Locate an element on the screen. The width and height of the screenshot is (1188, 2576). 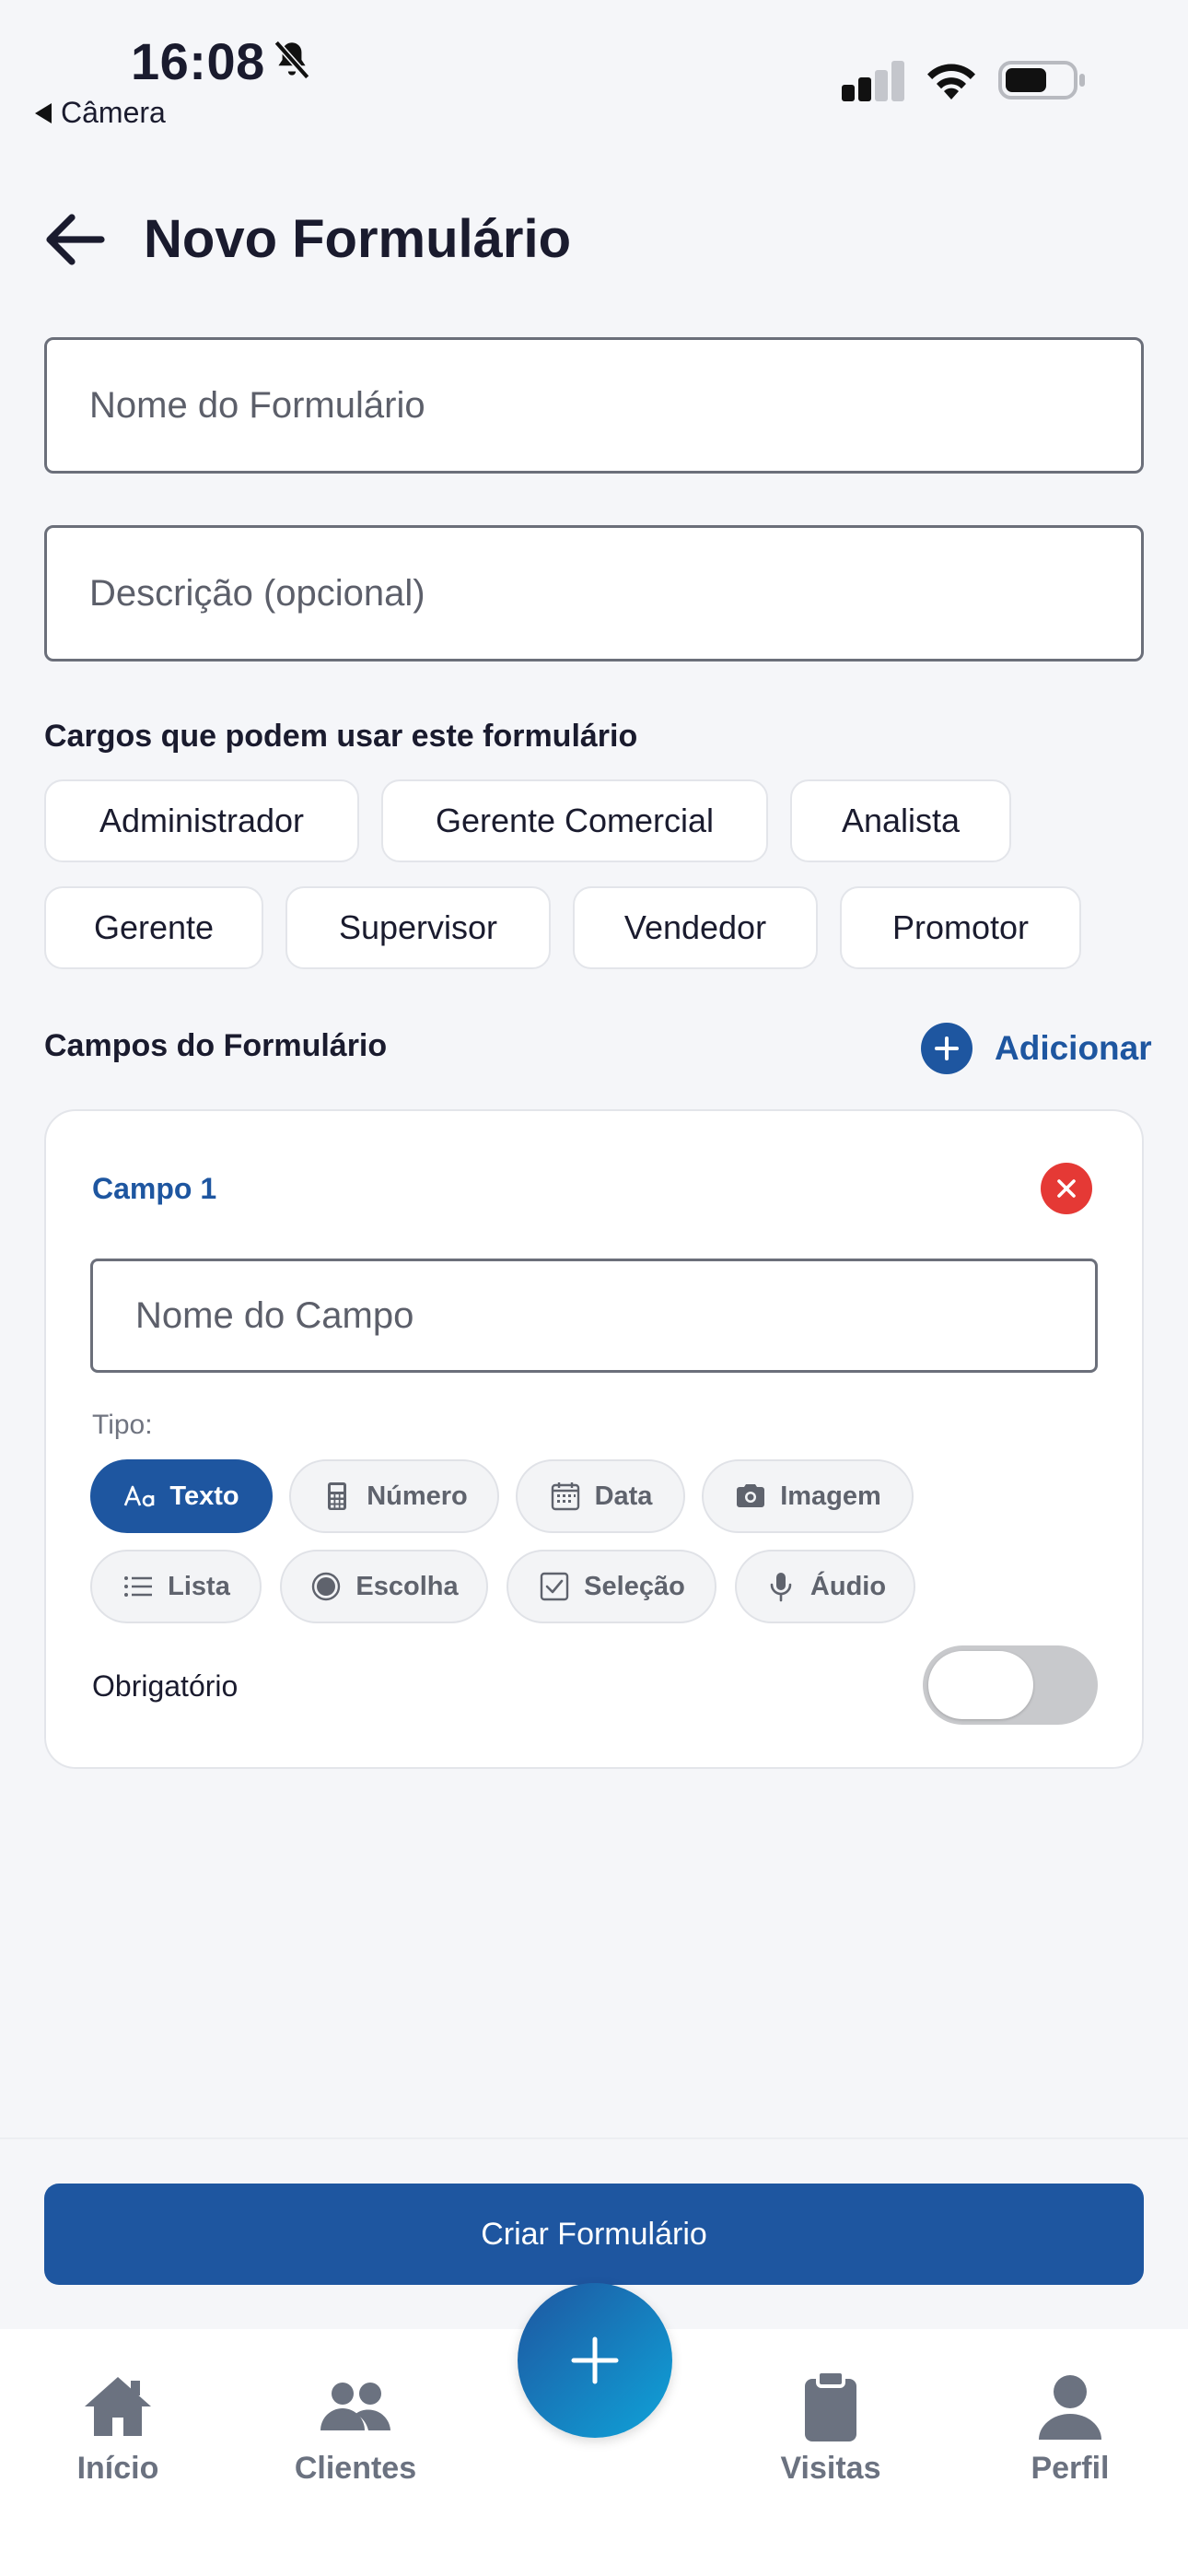
role-chip-gerente-comercial: Gerente Comercial is located at coordinates (574, 820).